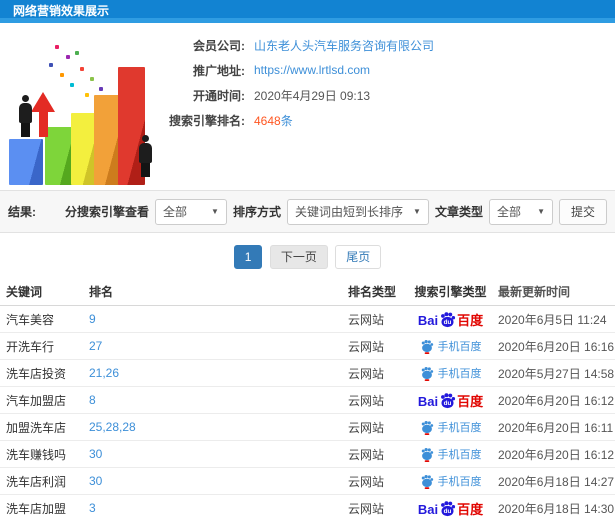 This screenshot has width=615, height=520. What do you see at coordinates (556, 454) in the screenshot?
I see `updated-cell: 2020年6月20日 16:12` at bounding box center [556, 454].